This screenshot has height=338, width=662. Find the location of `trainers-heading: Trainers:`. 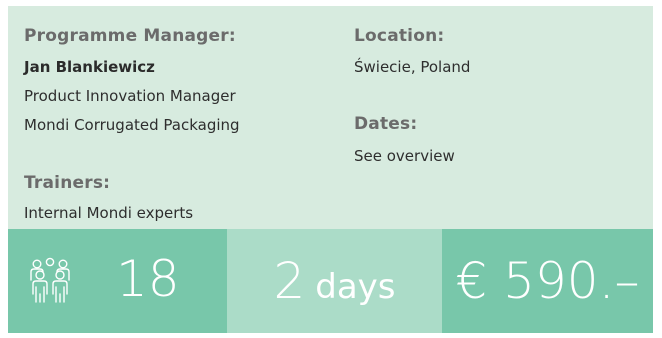

trainers-heading: Trainers: is located at coordinates (67, 183).